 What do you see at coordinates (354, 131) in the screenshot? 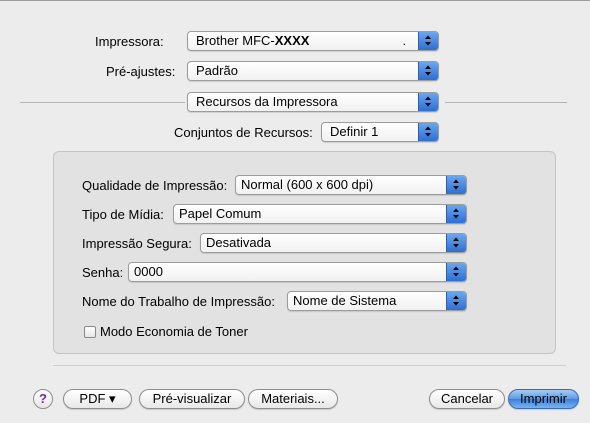
I see `feature-sets-value: Definir 1` at bounding box center [354, 131].